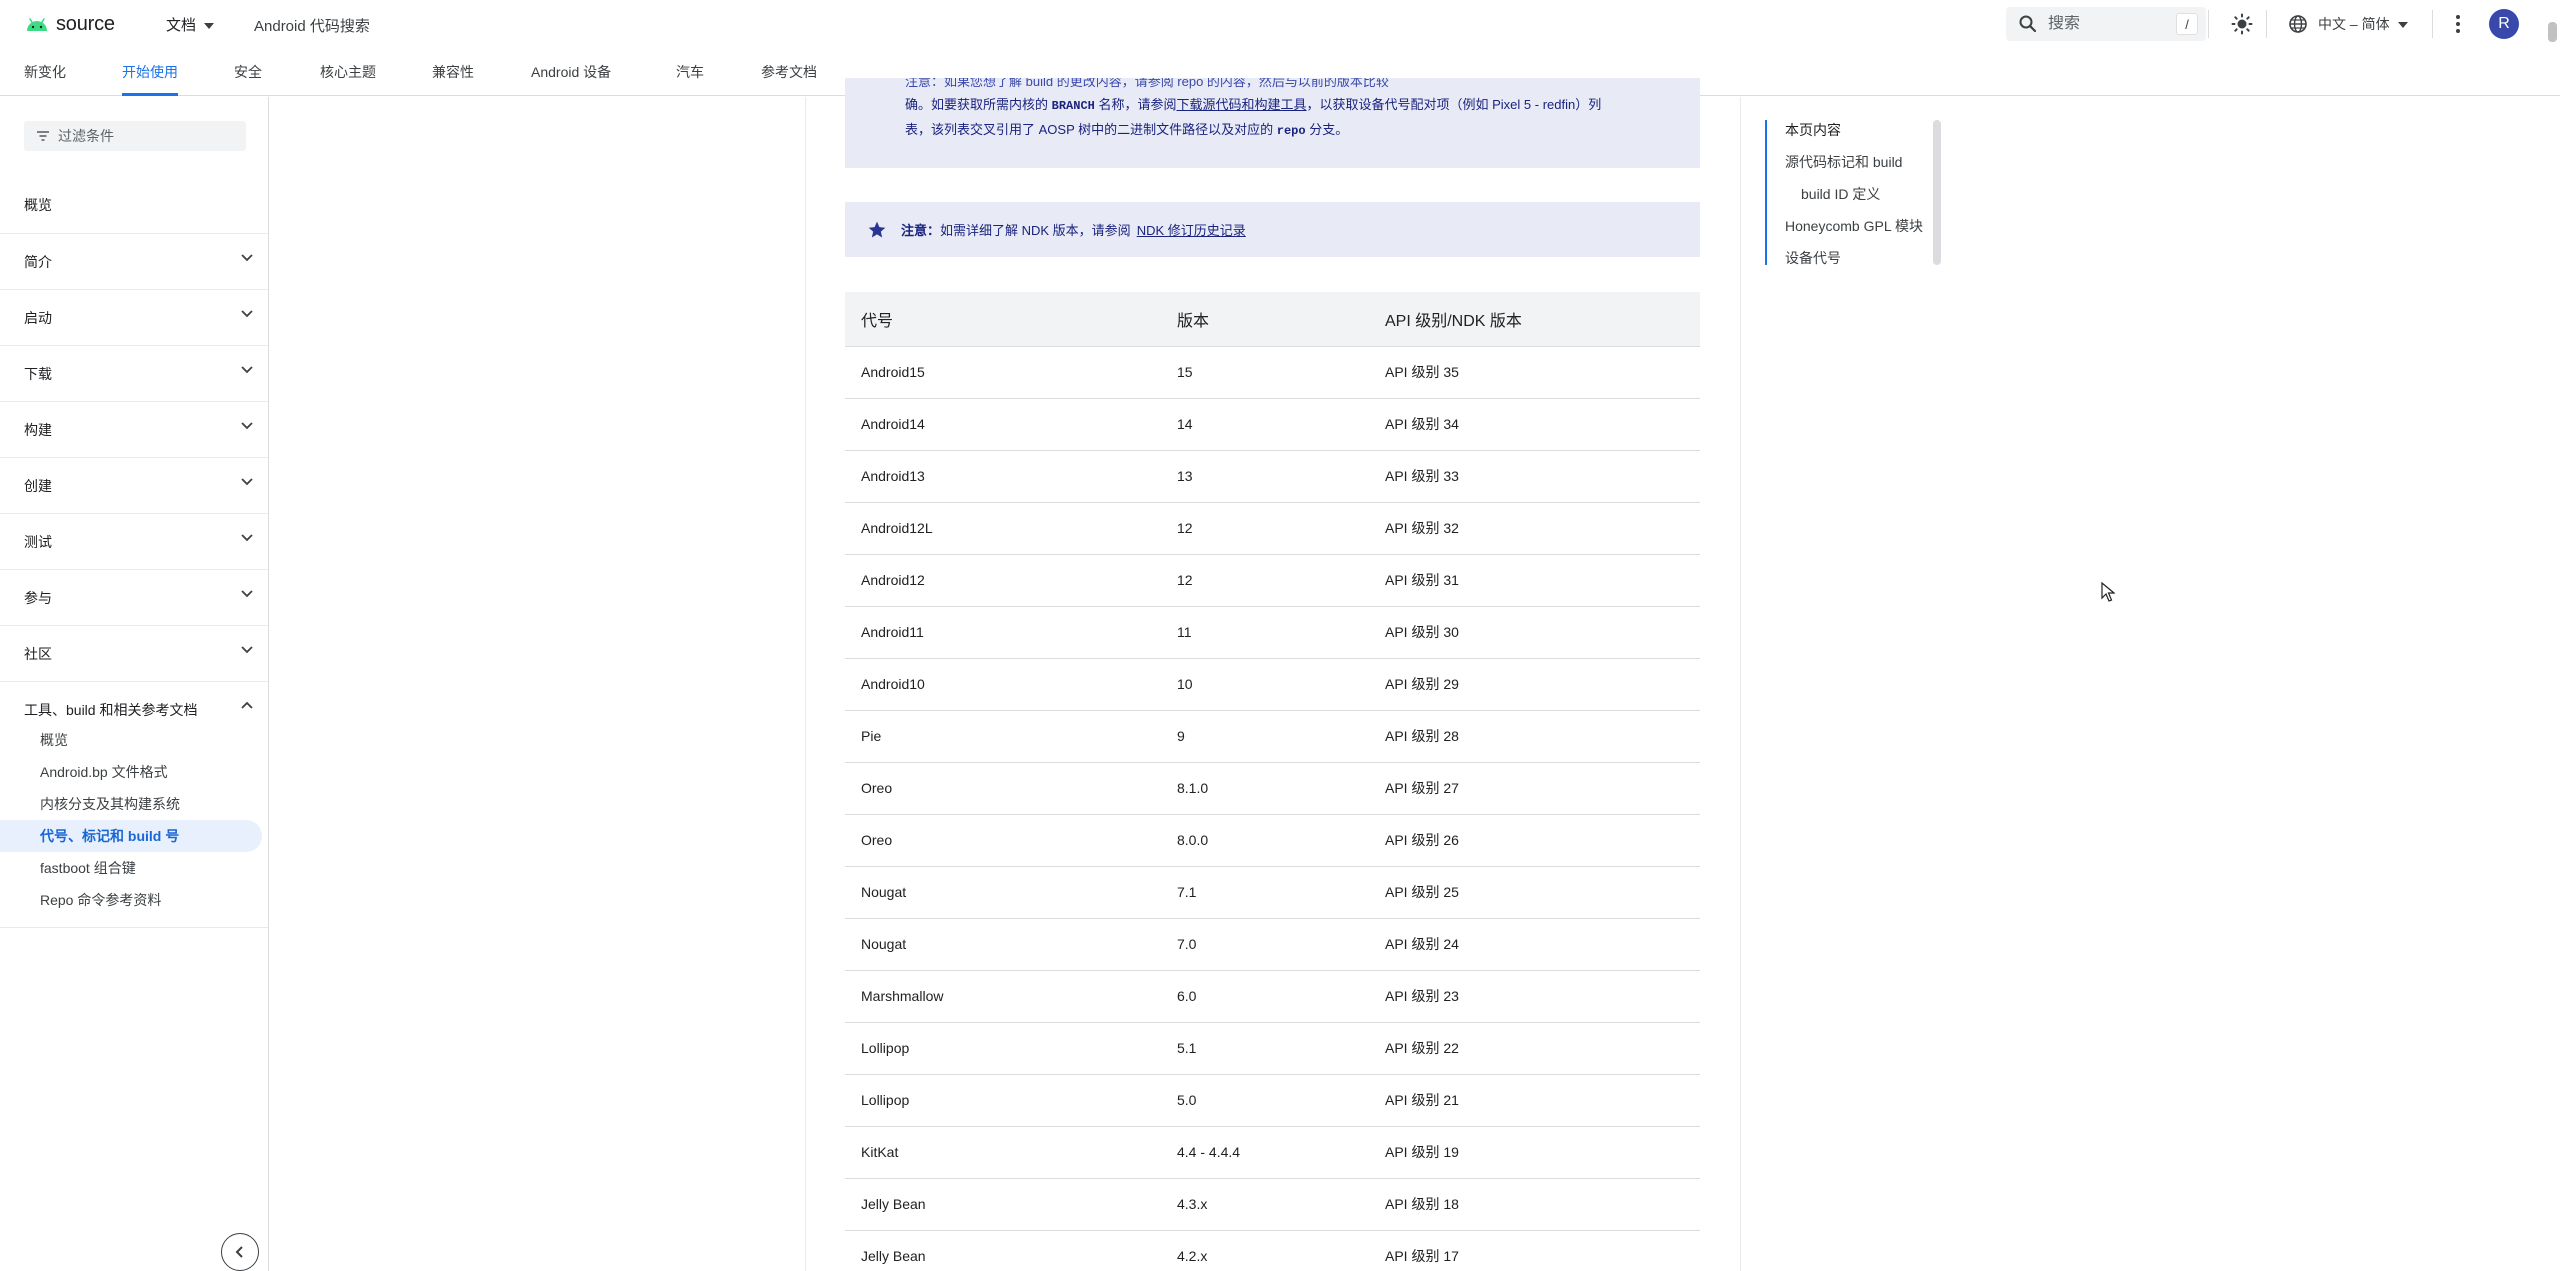  I want to click on cell-version: 8.0.0, so click(1265, 840).